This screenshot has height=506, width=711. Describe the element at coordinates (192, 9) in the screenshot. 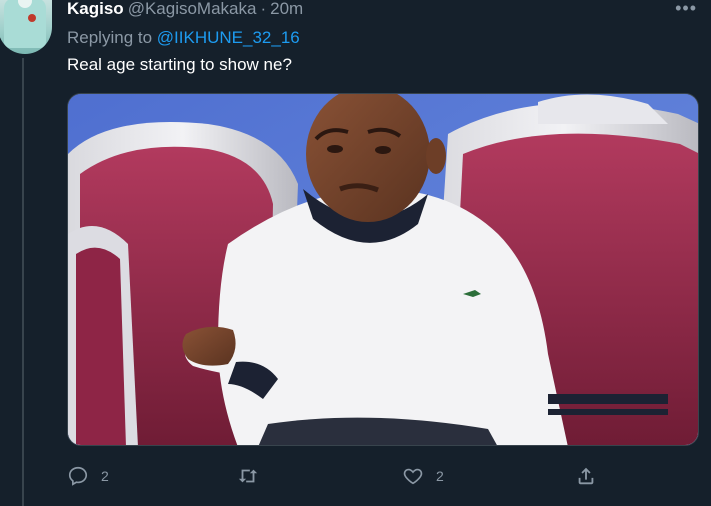

I see `author-handle: @KagisoMakaka` at that location.